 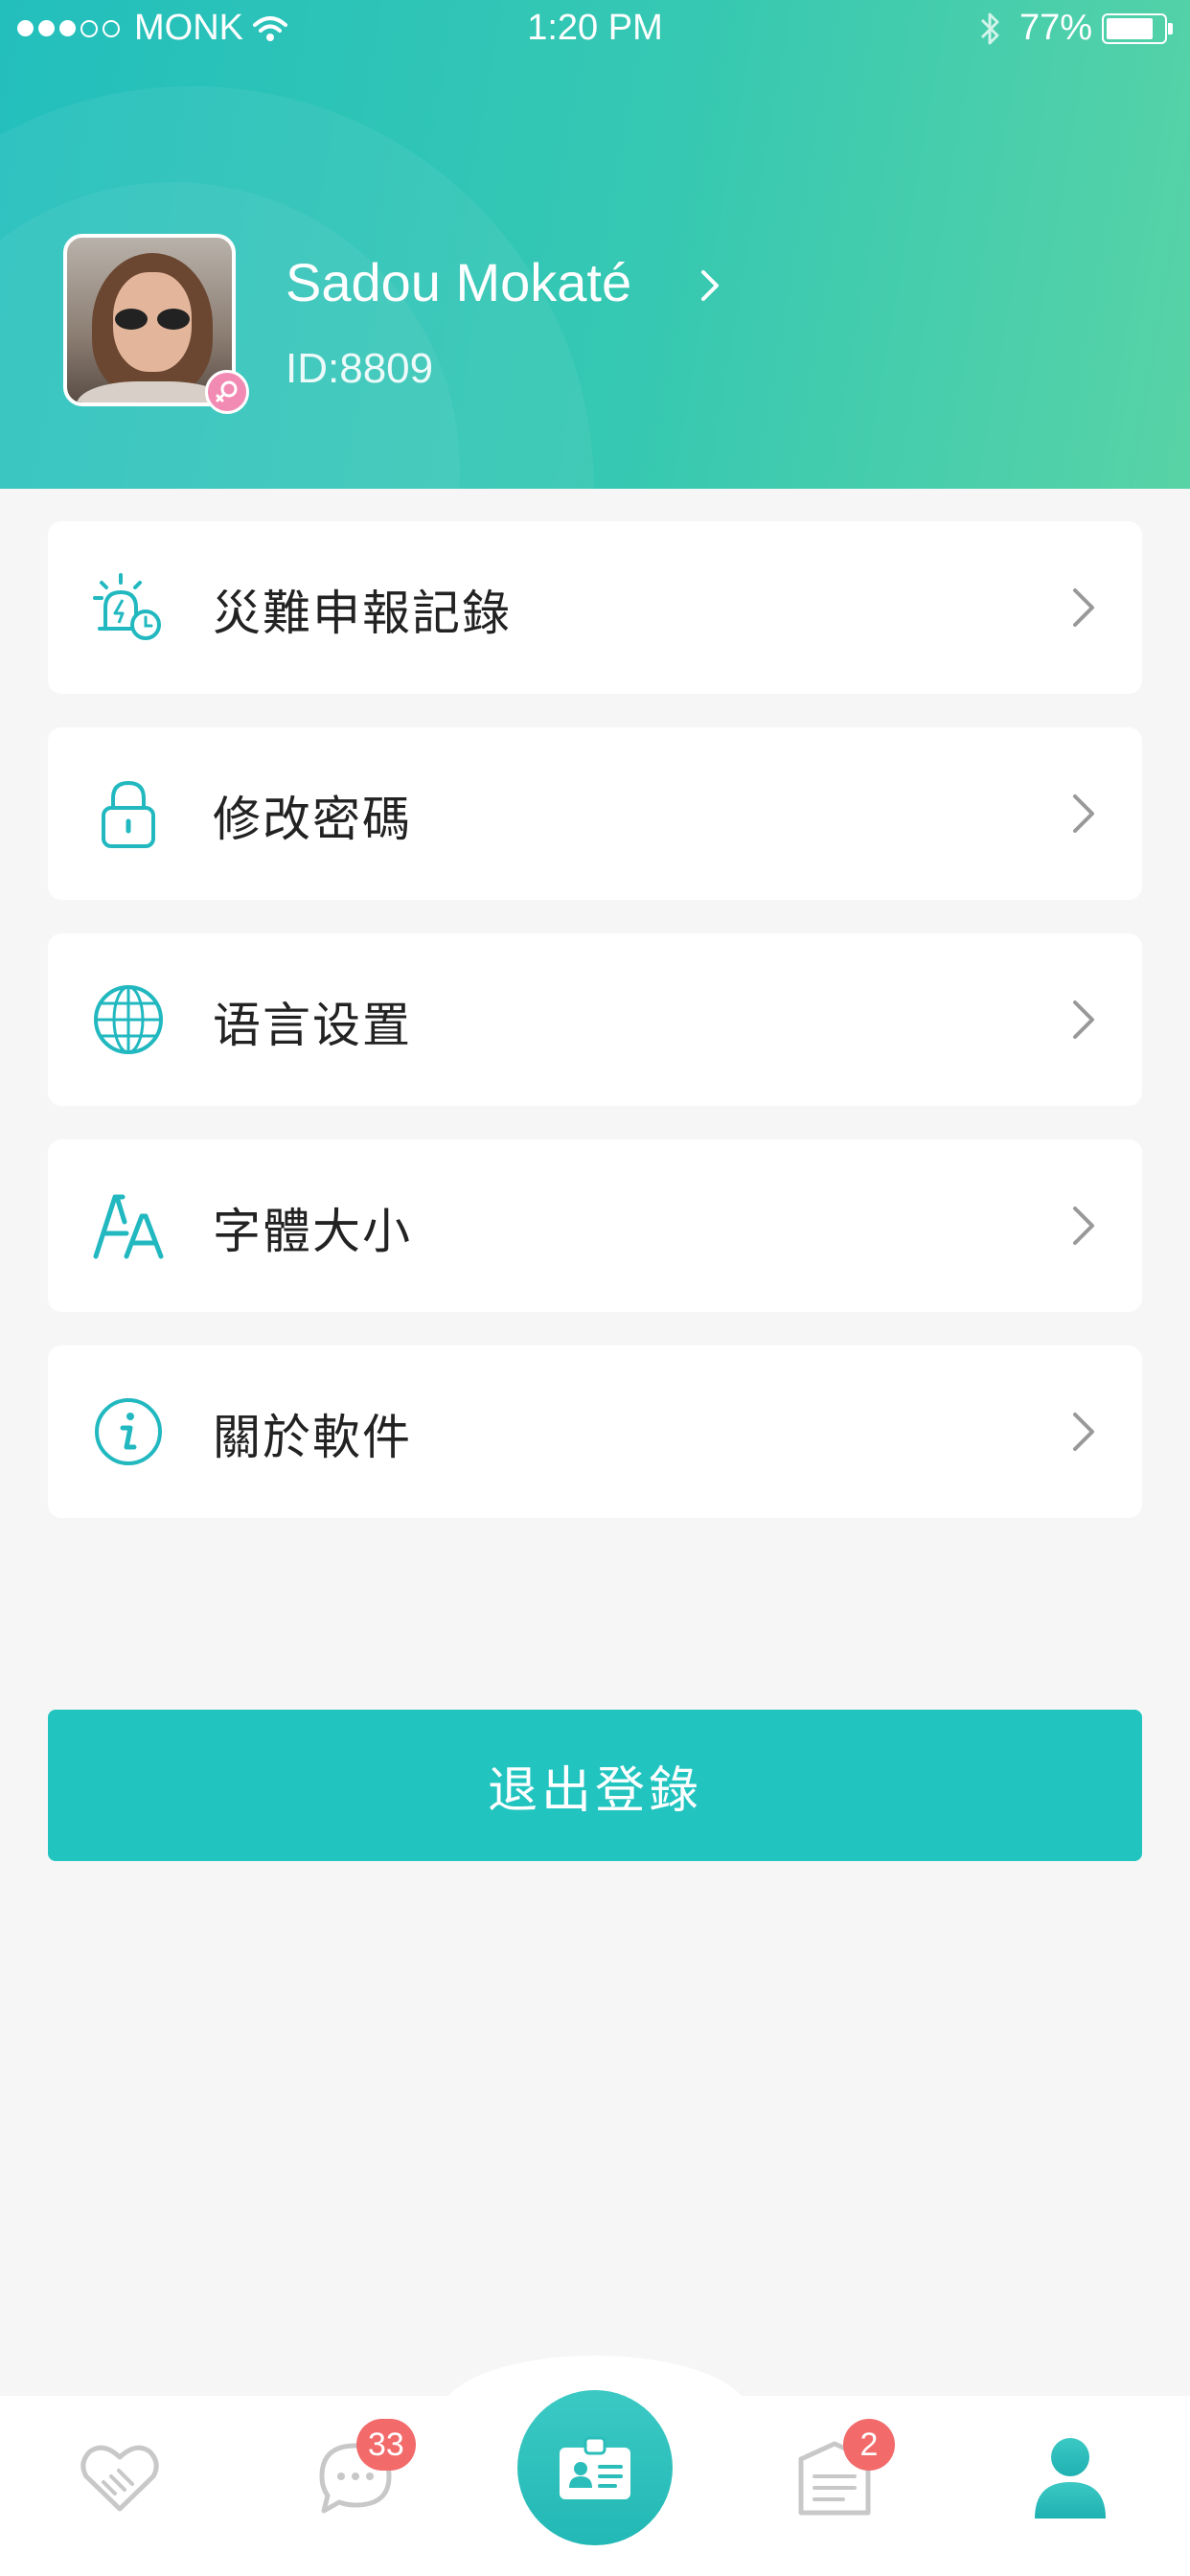 I want to click on battery-icon, so click(x=1137, y=28).